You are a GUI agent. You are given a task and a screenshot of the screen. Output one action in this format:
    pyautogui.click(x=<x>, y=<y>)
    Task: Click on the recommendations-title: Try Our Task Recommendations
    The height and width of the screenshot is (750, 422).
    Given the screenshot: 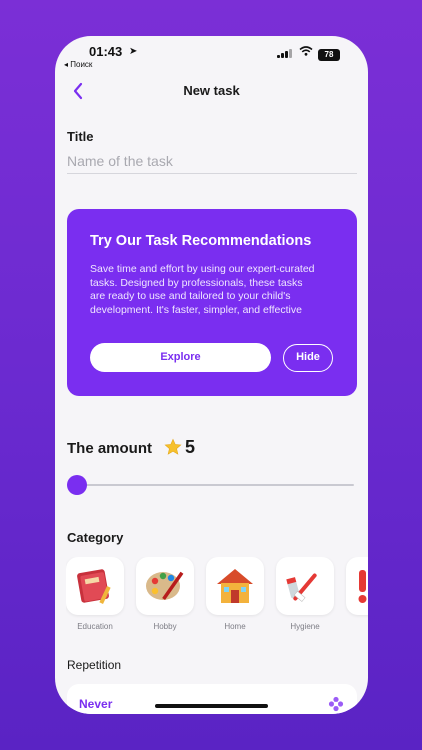 What is the action you would take?
    pyautogui.click(x=201, y=241)
    